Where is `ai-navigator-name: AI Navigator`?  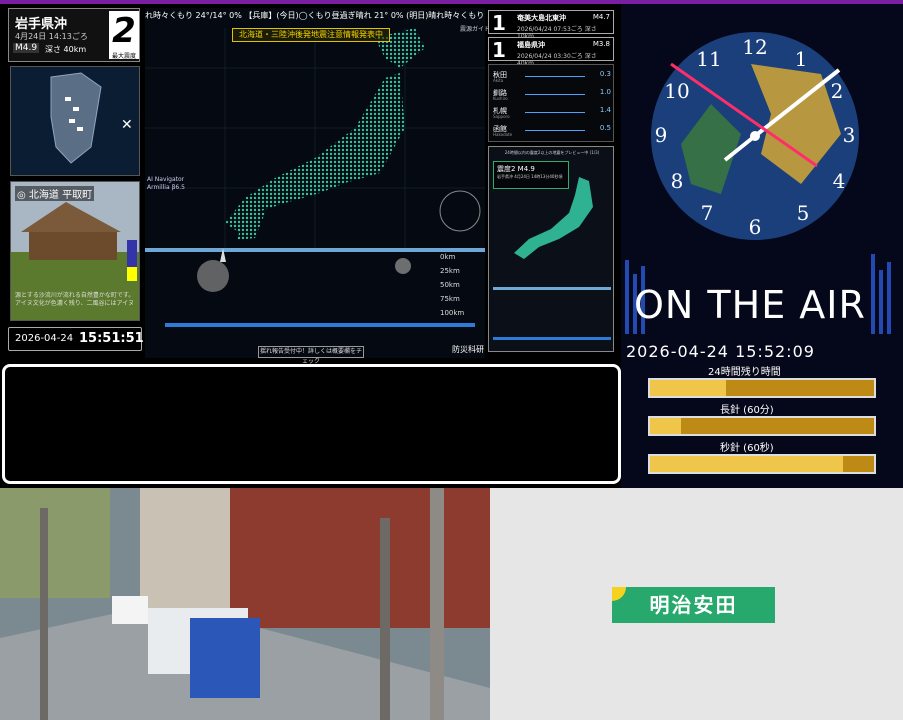
ai-navigator-name: AI Navigator is located at coordinates (166, 179).